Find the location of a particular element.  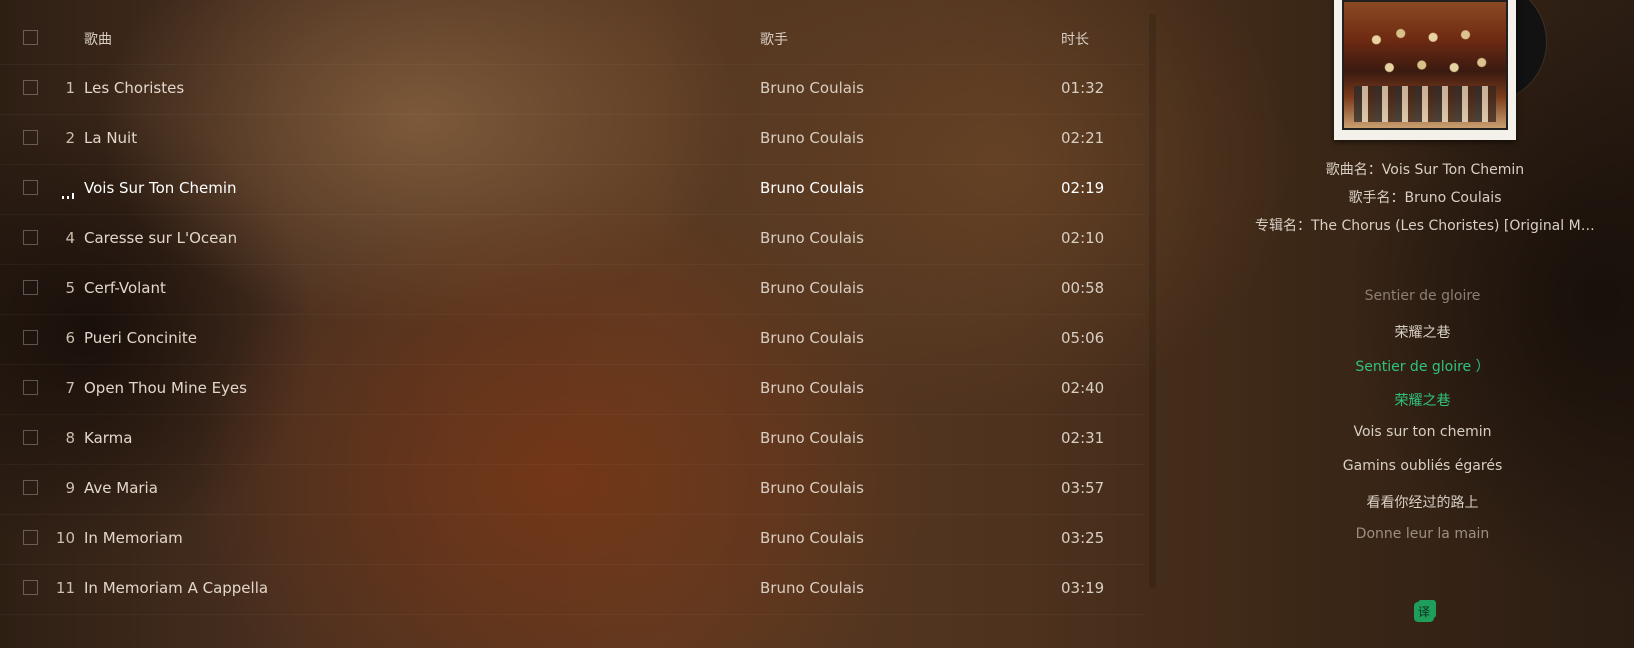

track-title: Open Thou Mine Eyes is located at coordinates (165, 388).